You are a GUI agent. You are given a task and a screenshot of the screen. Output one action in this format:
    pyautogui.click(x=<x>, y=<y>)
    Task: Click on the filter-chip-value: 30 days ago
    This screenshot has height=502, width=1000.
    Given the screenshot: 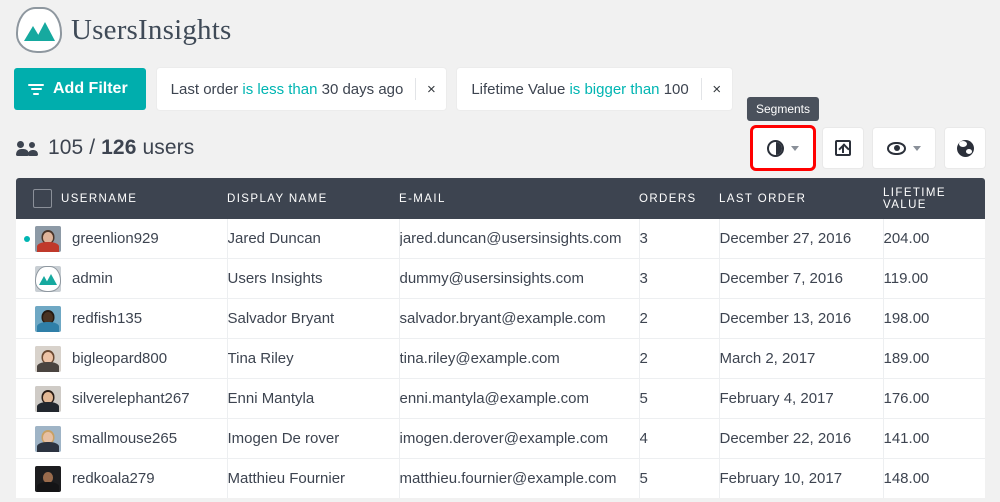 What is the action you would take?
    pyautogui.click(x=362, y=89)
    